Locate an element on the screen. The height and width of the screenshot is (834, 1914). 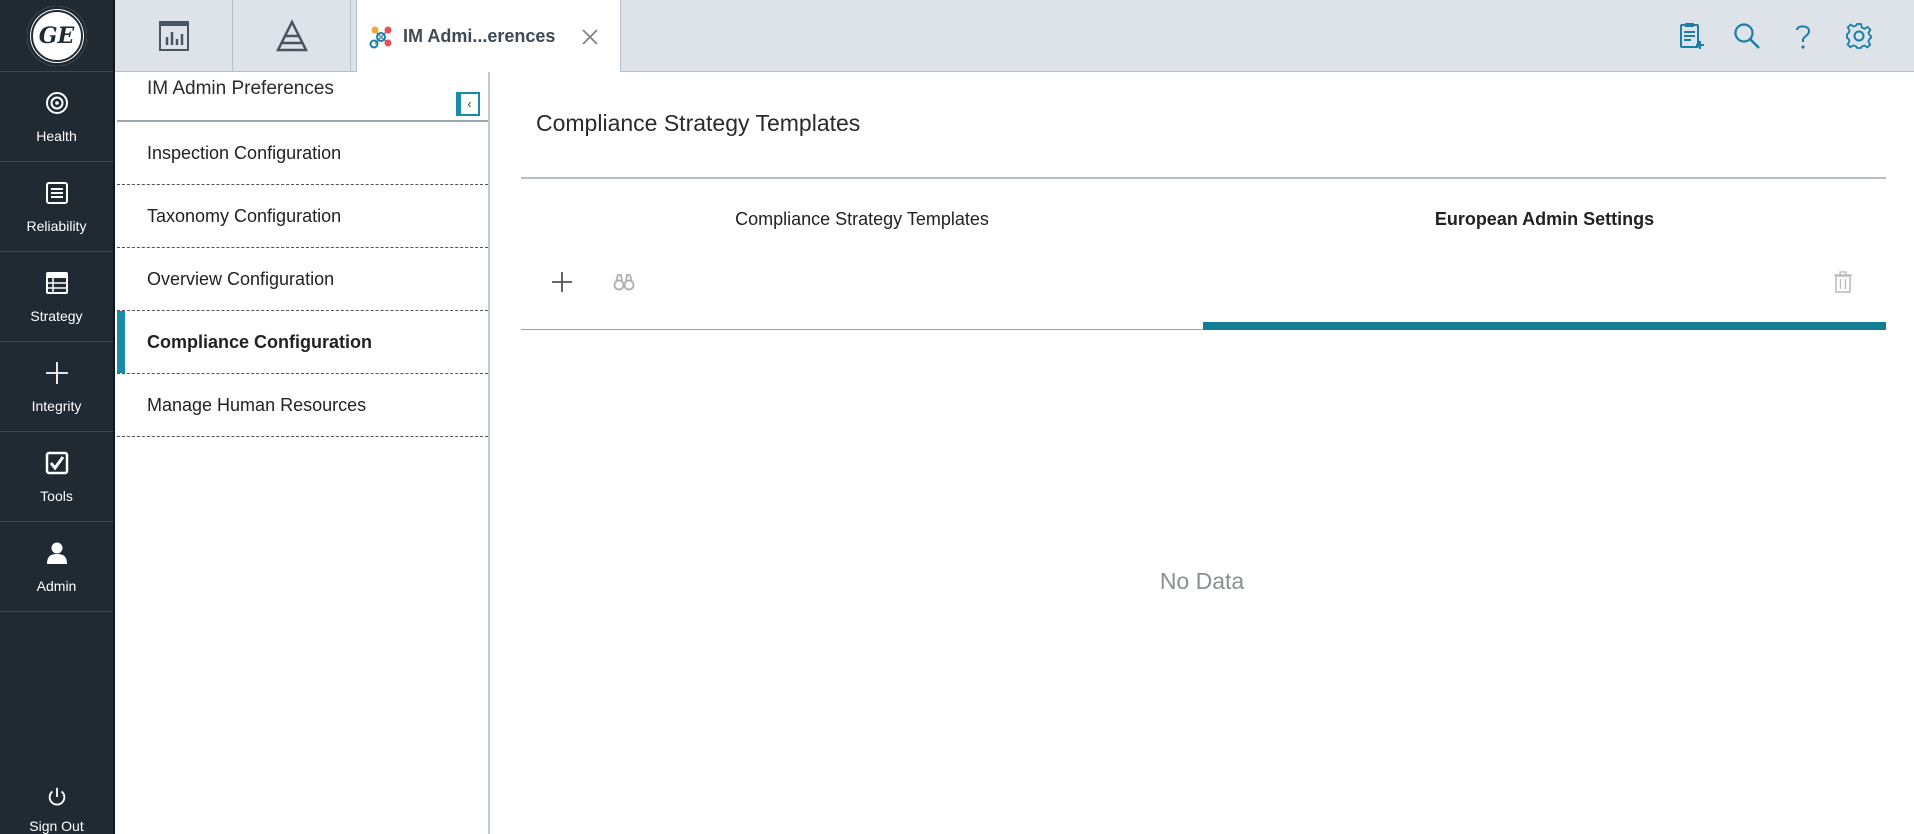
sign-out-label: Sign Out is located at coordinates (56, 826).